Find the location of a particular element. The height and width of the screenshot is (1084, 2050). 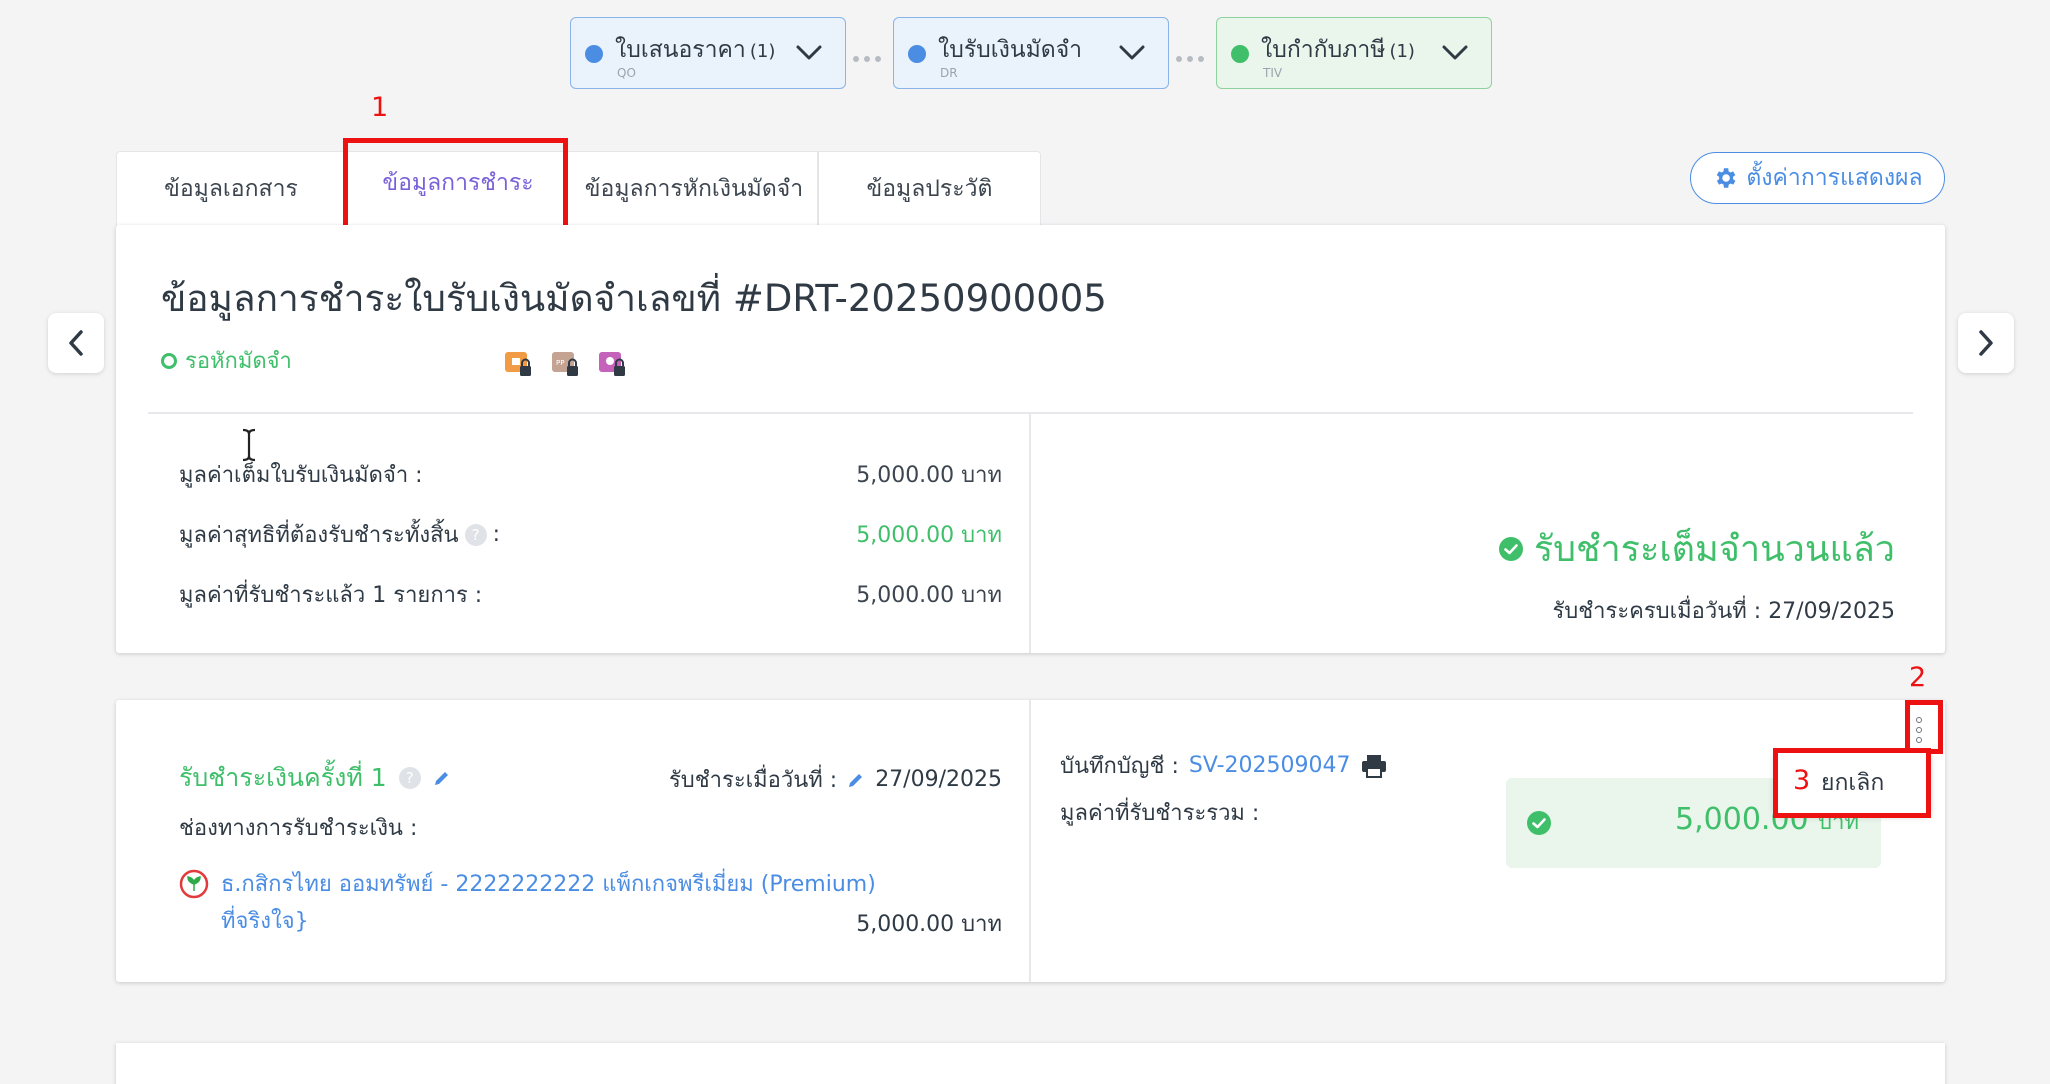

paid-full-text: รับชำระเต็มจำนวนแล้ว is located at coordinates (1714, 549).